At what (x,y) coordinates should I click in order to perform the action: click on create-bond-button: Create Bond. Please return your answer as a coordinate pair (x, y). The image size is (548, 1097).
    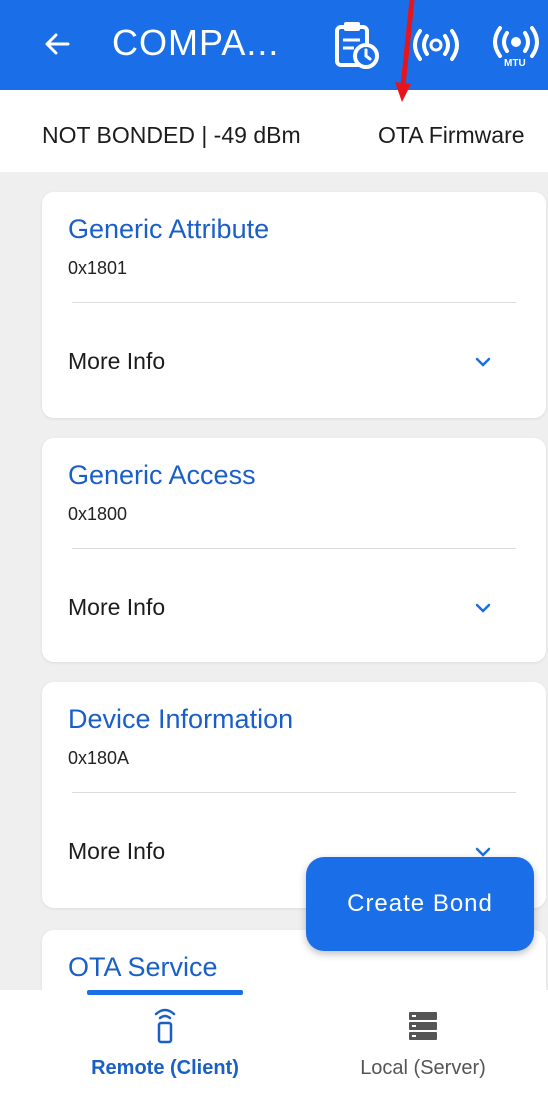
    Looking at the image, I should click on (420, 904).